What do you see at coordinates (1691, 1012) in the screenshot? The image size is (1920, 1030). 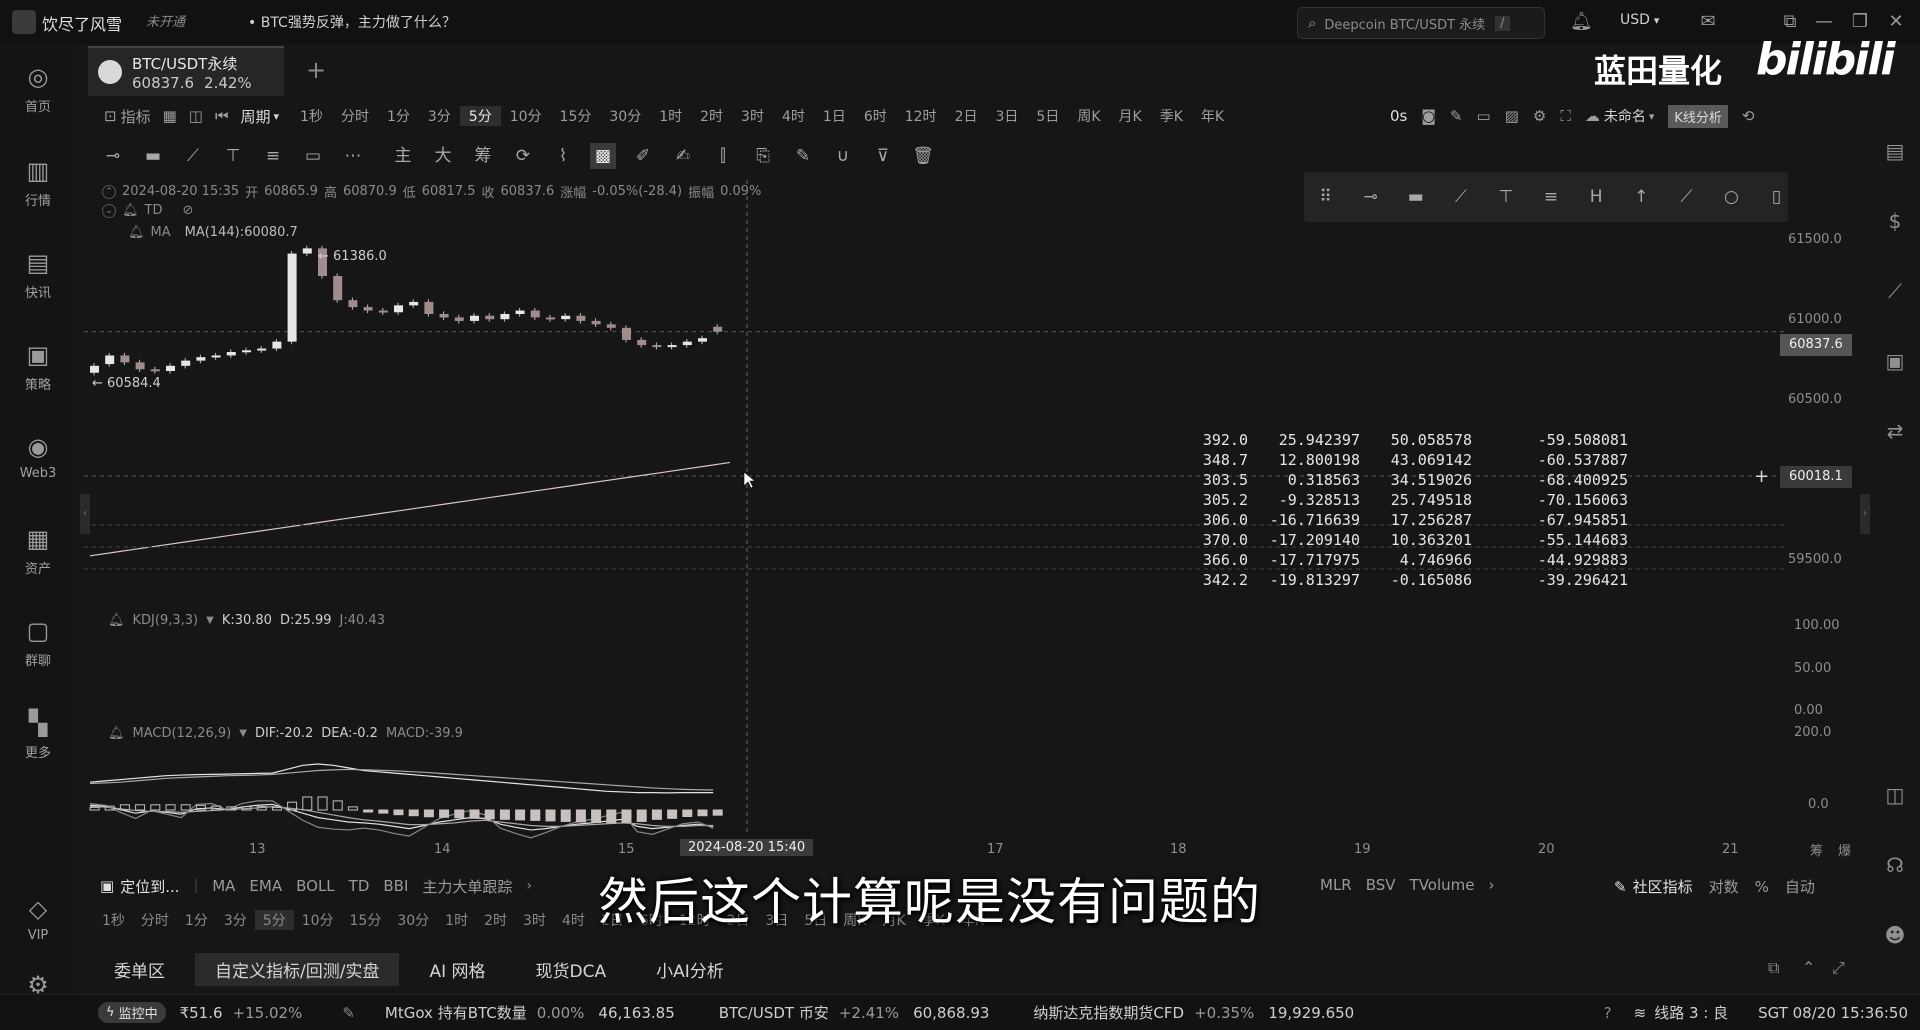 I see `connection-line: 线路 3 : 良` at bounding box center [1691, 1012].